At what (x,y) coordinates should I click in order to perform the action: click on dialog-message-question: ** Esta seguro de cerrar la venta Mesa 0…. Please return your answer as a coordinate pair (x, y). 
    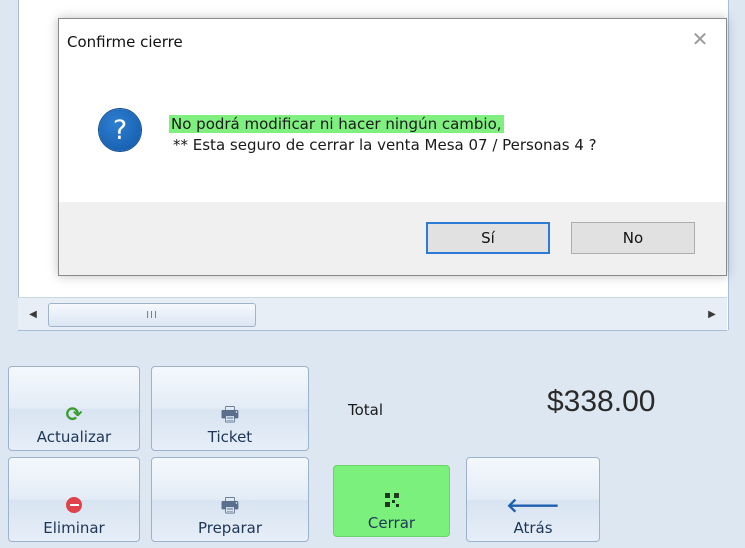
    Looking at the image, I should click on (385, 145).